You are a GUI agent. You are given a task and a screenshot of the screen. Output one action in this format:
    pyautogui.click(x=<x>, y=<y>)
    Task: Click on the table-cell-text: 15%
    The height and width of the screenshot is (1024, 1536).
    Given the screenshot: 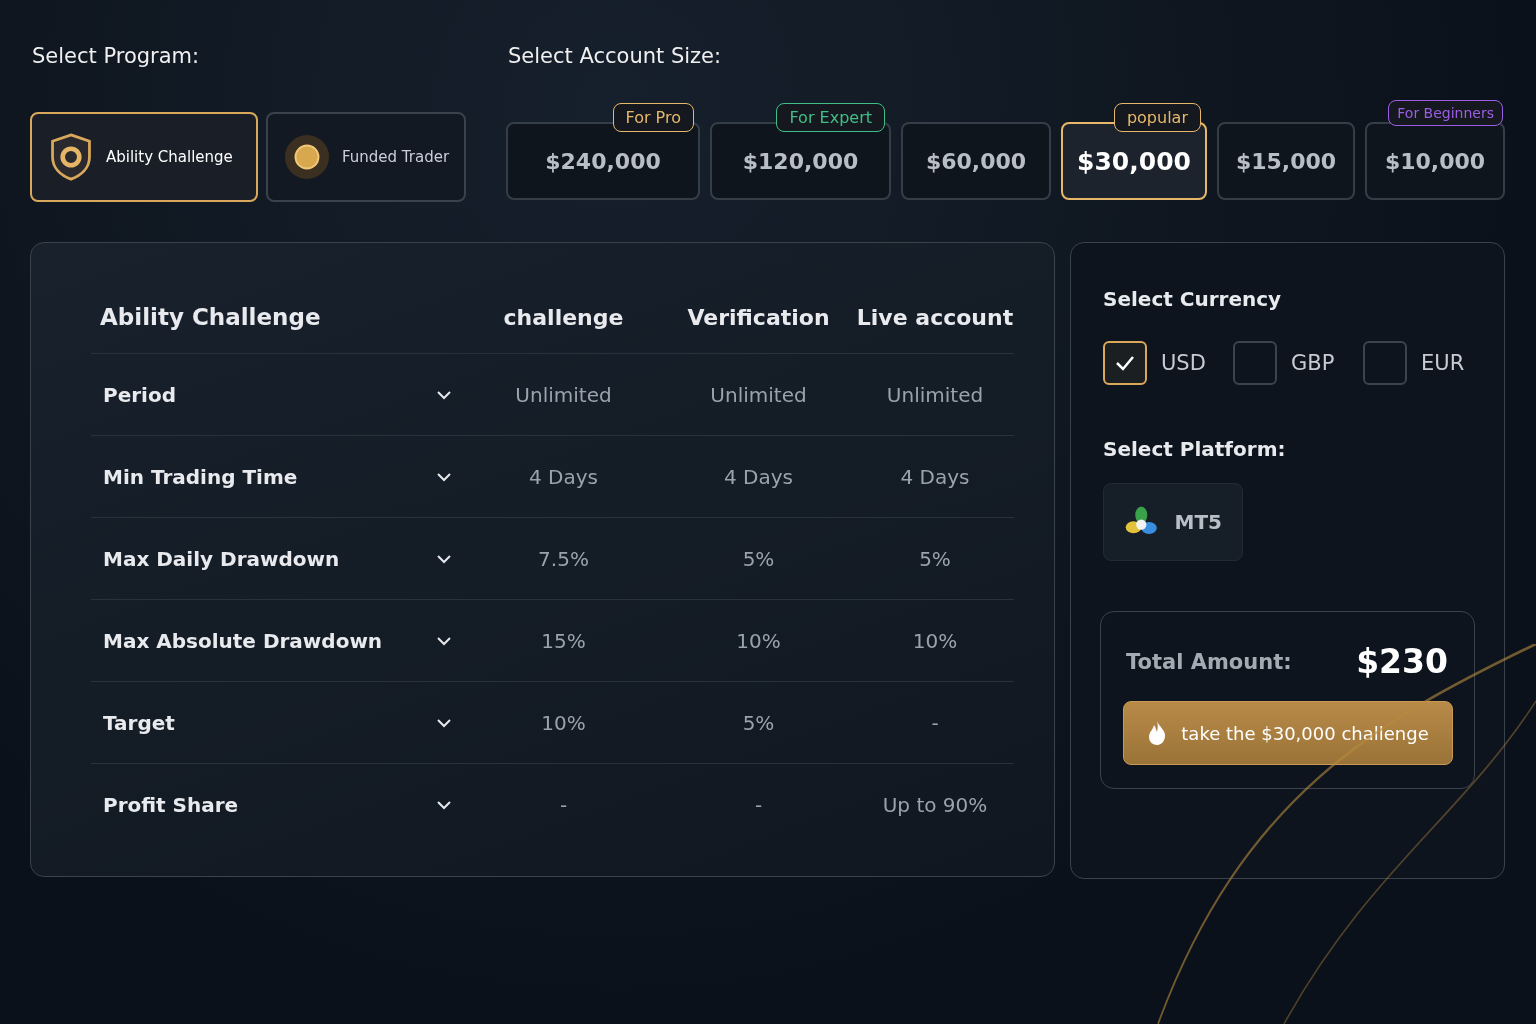 What is the action you would take?
    pyautogui.click(x=563, y=640)
    